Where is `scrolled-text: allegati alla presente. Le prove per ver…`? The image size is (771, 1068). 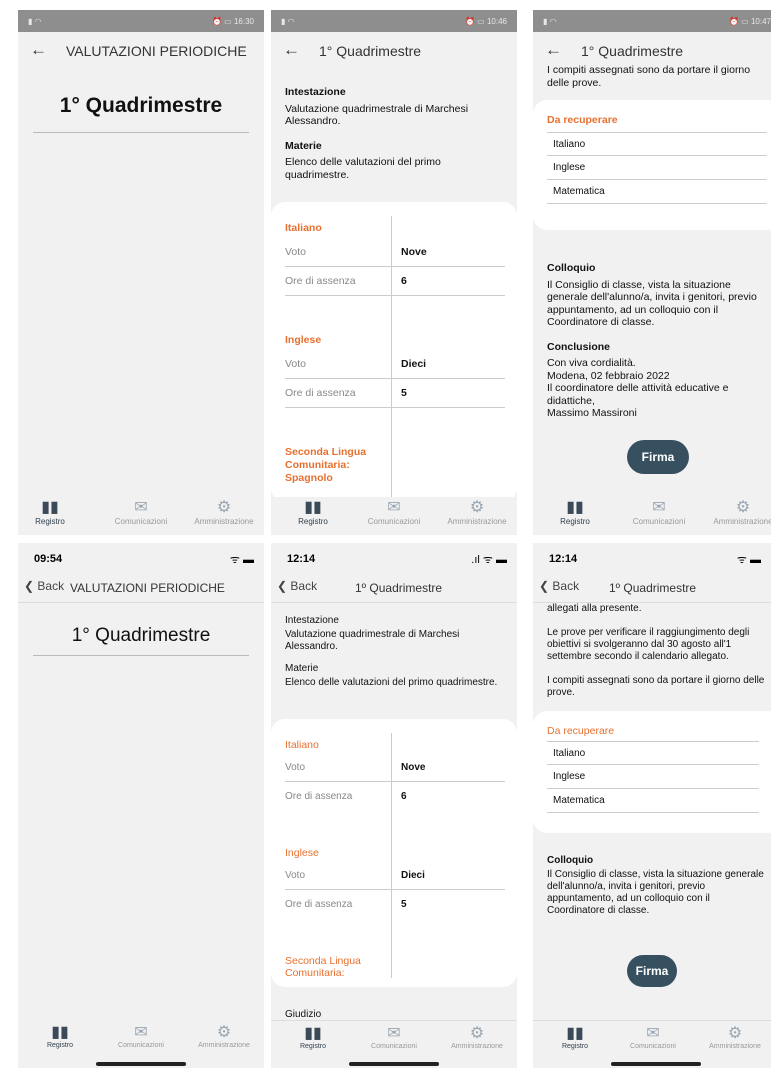 scrolled-text: allegati alla presente. Le prove per ver… is located at coordinates (657, 651).